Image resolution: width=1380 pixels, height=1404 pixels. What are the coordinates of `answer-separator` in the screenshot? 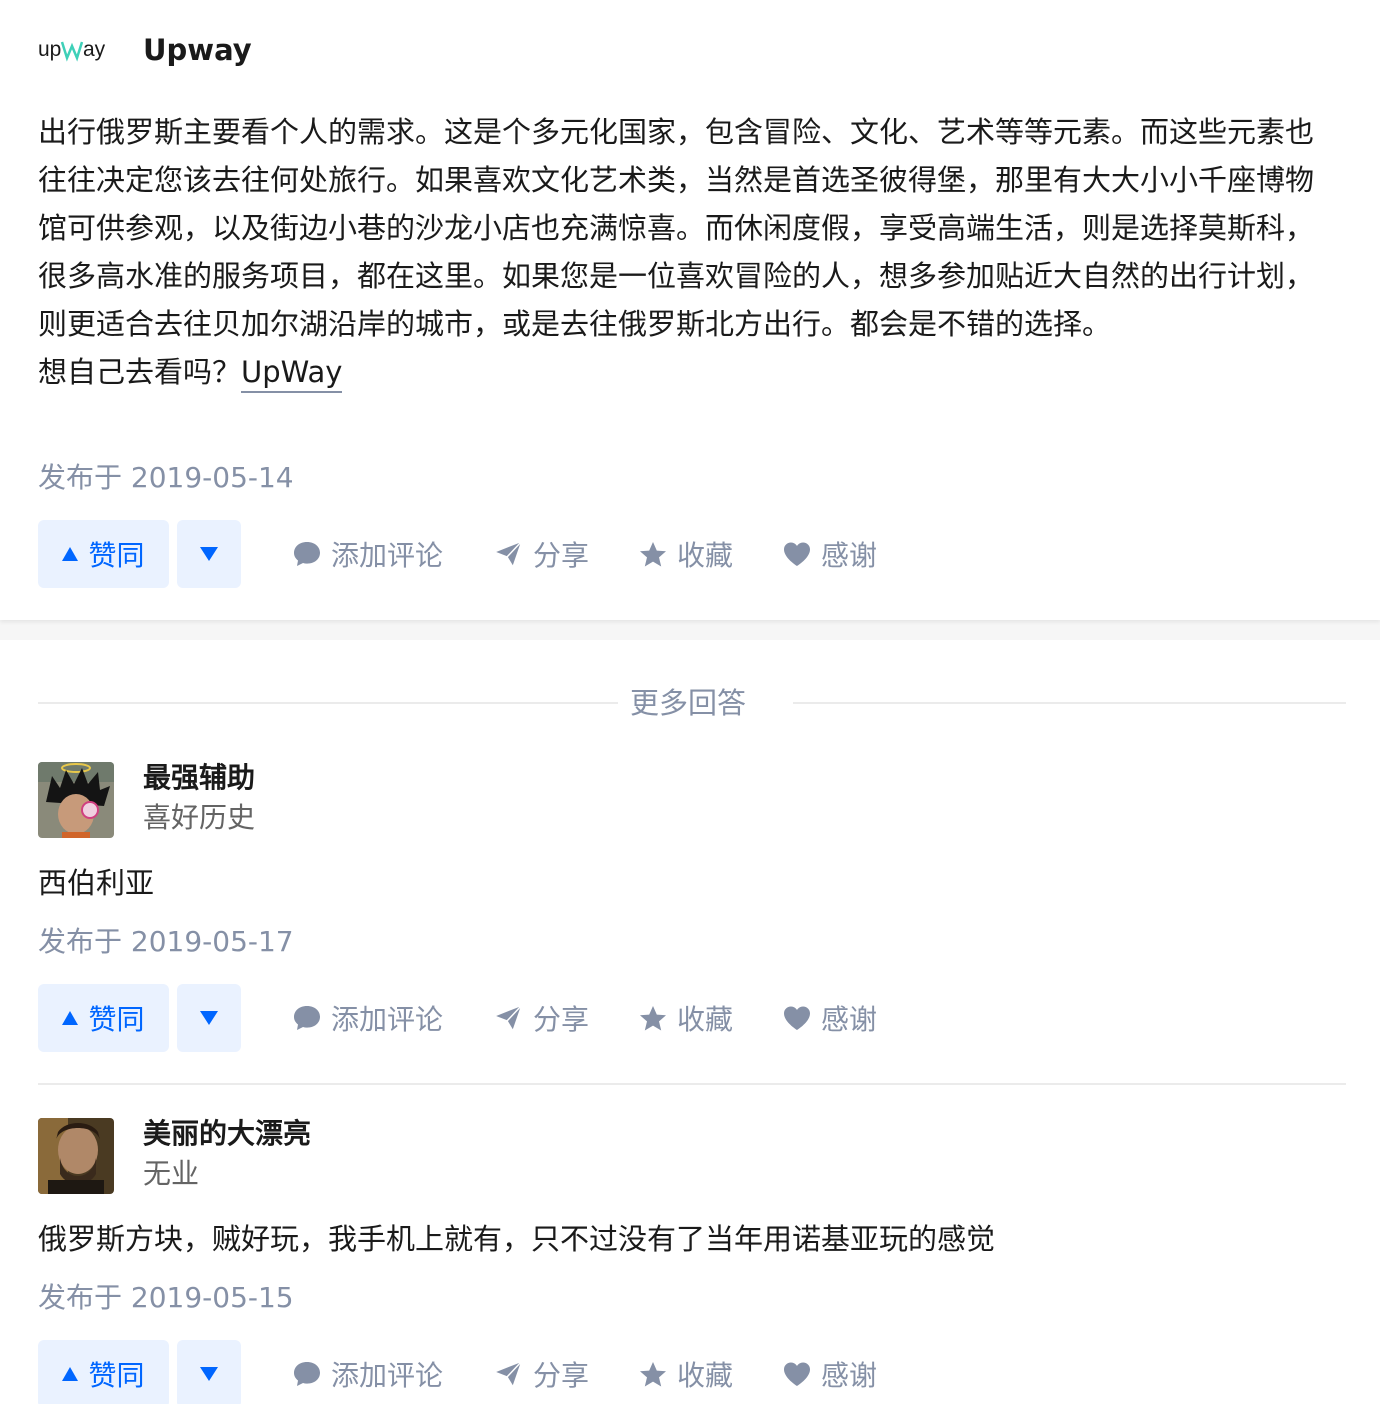 It's located at (692, 1084).